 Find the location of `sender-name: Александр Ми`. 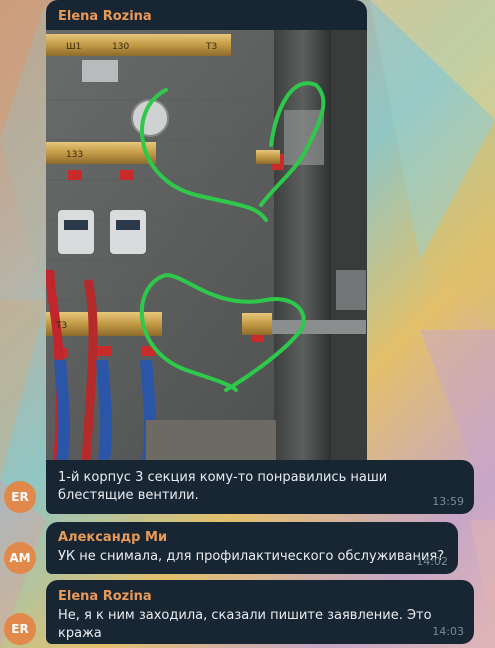

sender-name: Александр Ми is located at coordinates (112, 537).